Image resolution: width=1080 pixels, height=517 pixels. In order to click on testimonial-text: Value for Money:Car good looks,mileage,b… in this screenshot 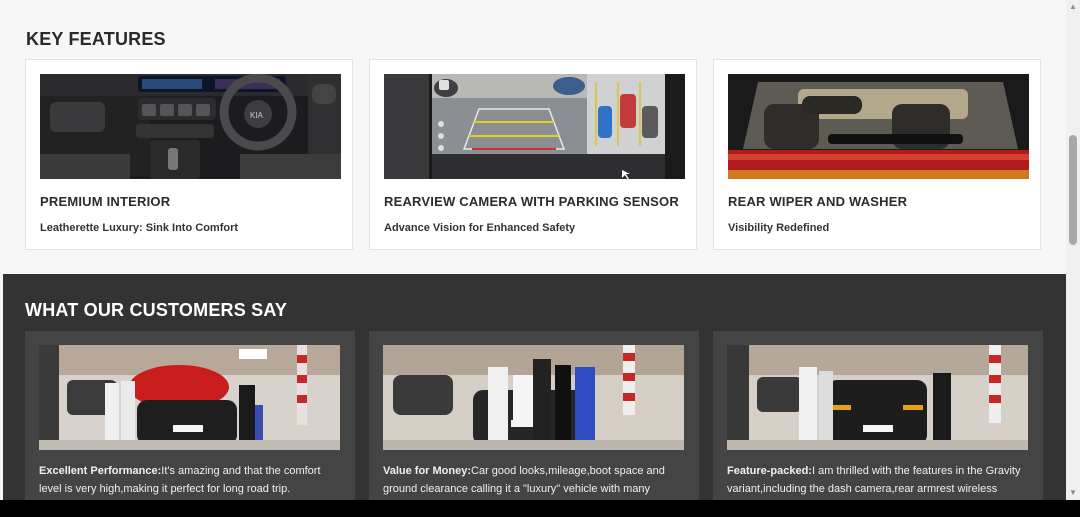, I will do `click(533, 480)`.